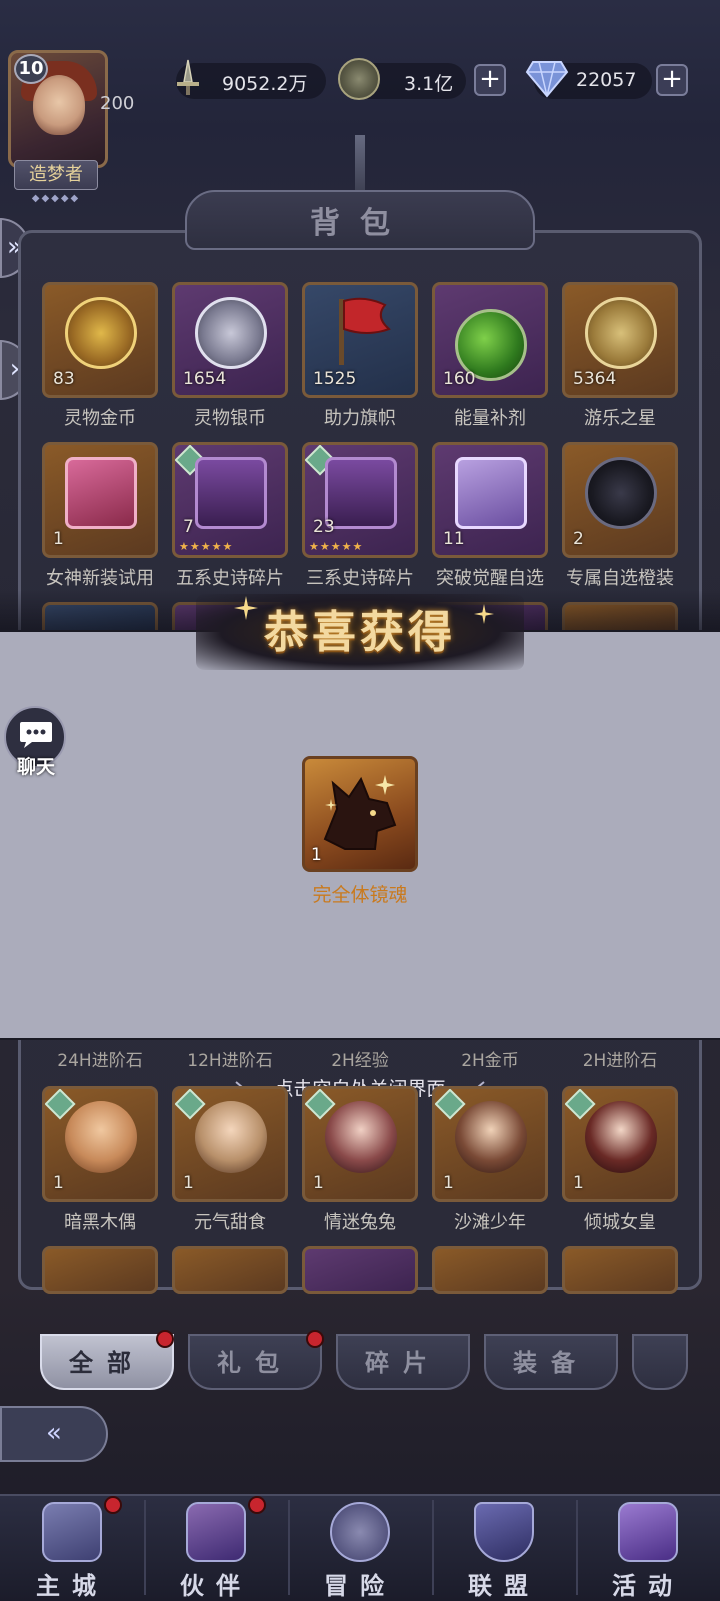 This screenshot has width=720, height=1601. Describe the element at coordinates (100, 418) in the screenshot. I see `item-label: 灵物金币` at that location.